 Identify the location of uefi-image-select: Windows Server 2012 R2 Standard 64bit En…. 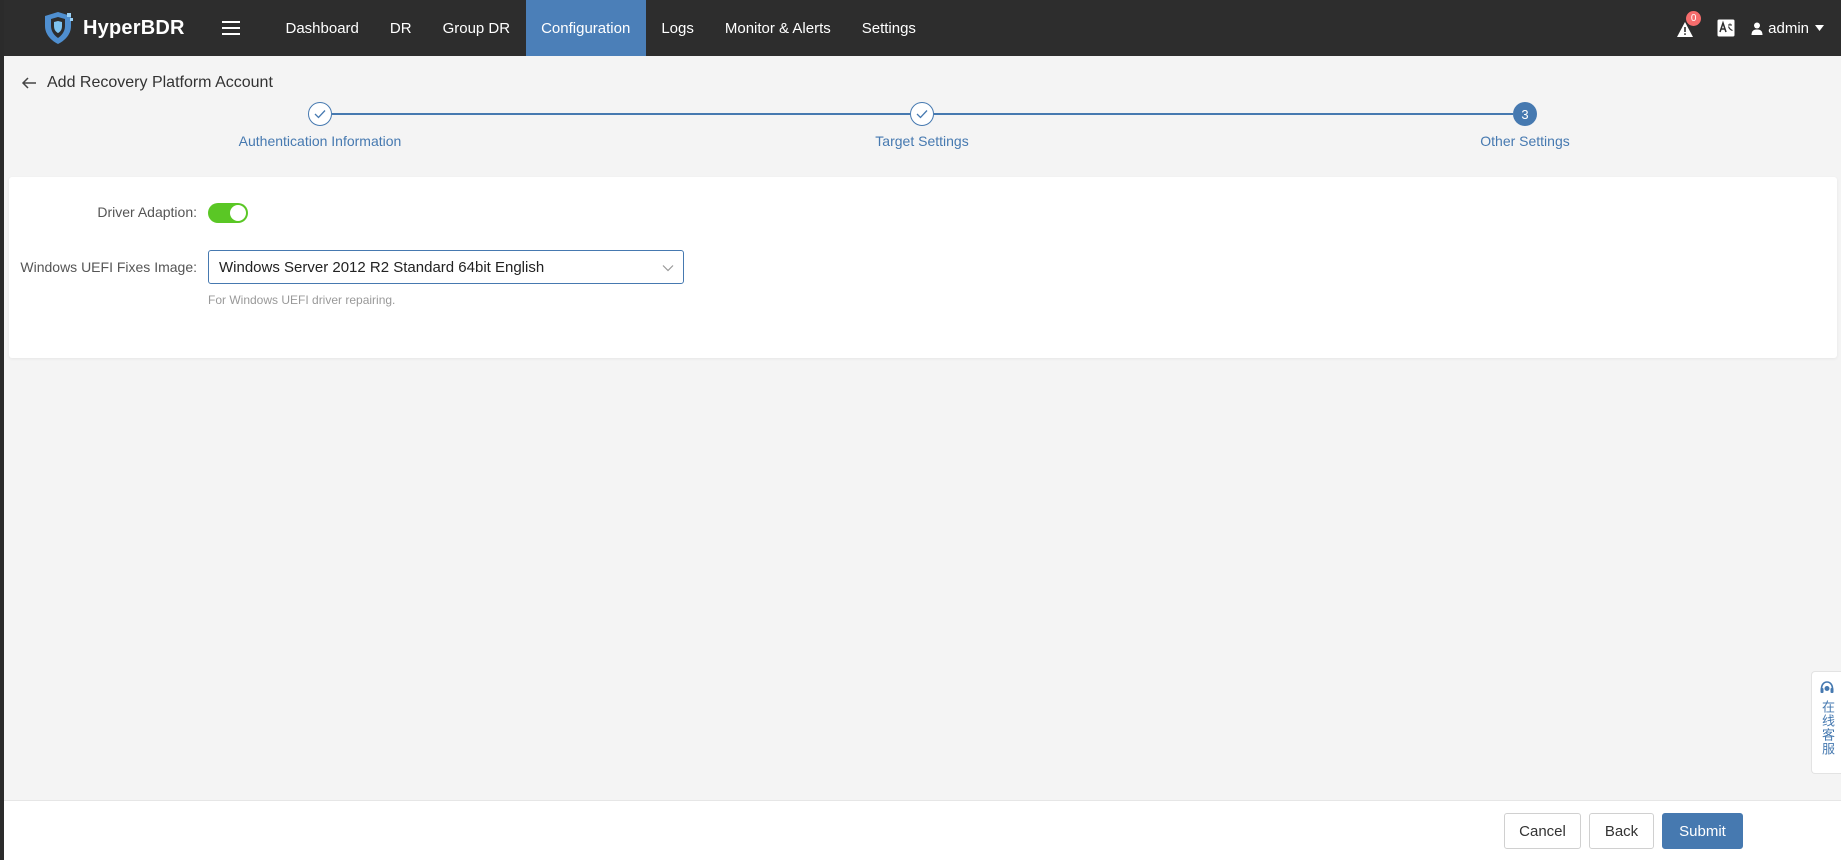
(446, 267).